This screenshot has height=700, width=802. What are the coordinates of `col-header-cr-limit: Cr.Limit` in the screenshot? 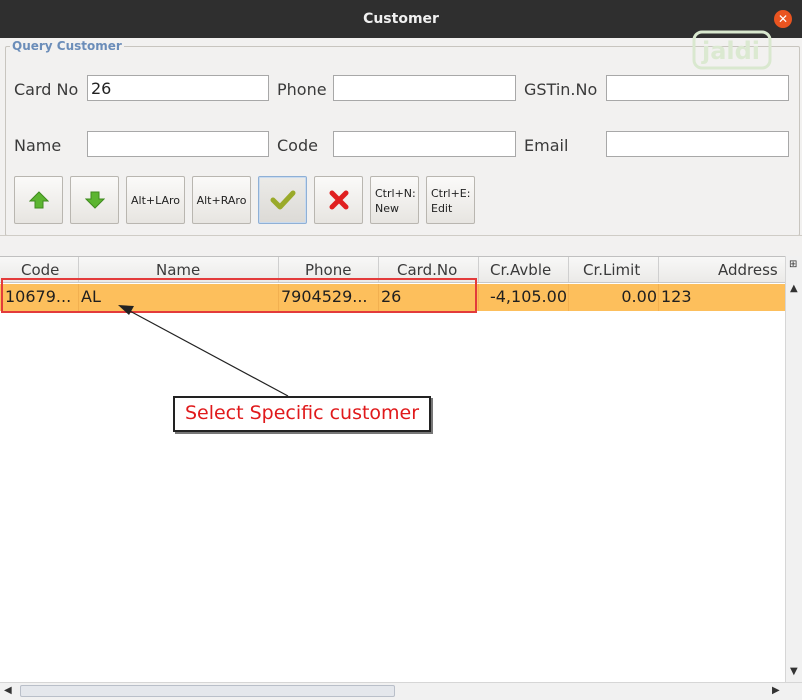 It's located at (611, 270).